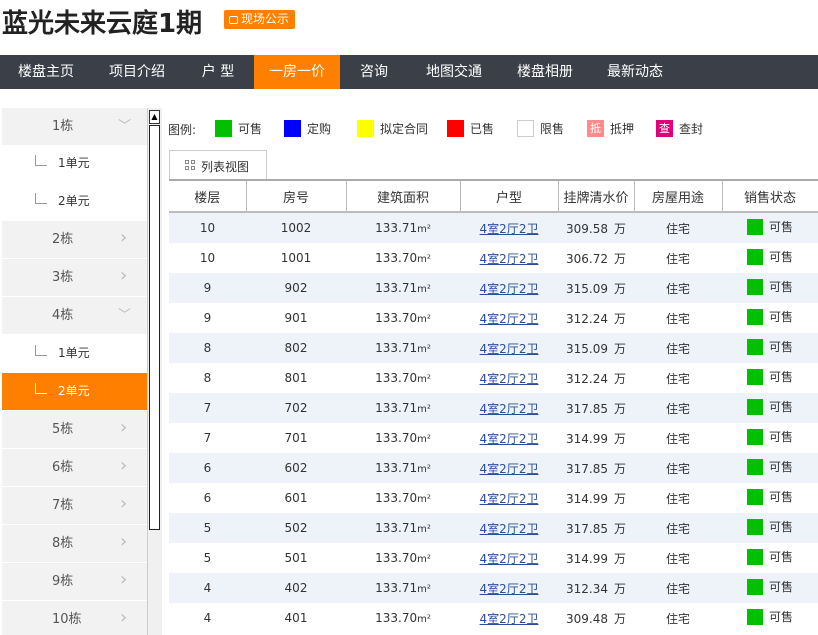 The image size is (818, 635). What do you see at coordinates (154, 117) in the screenshot?
I see `scroll-up-arrow-icon: ▲` at bounding box center [154, 117].